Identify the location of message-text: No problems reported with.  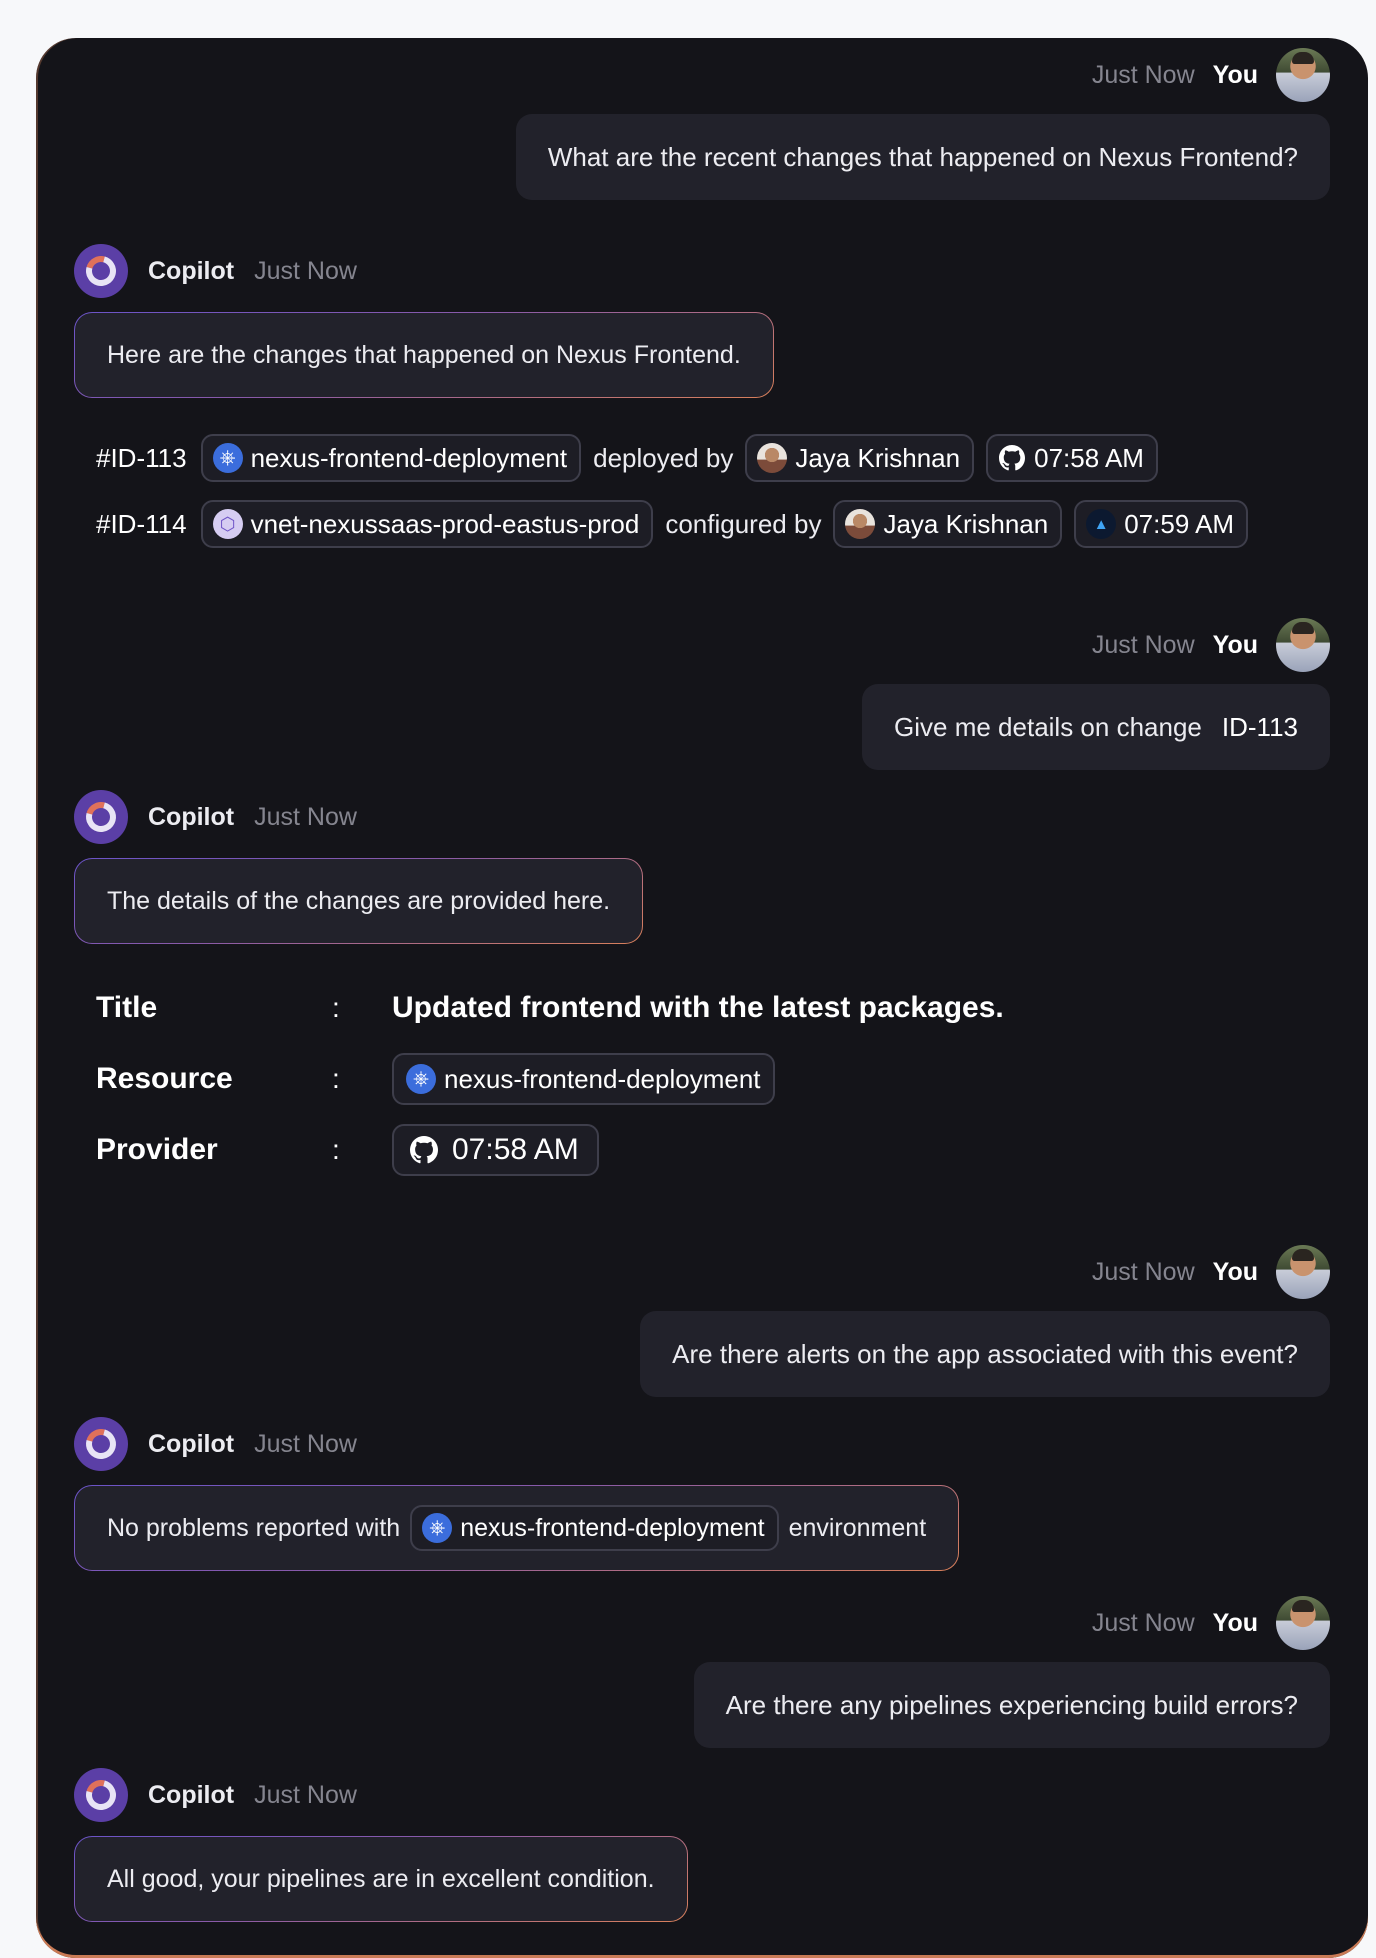
(254, 1527).